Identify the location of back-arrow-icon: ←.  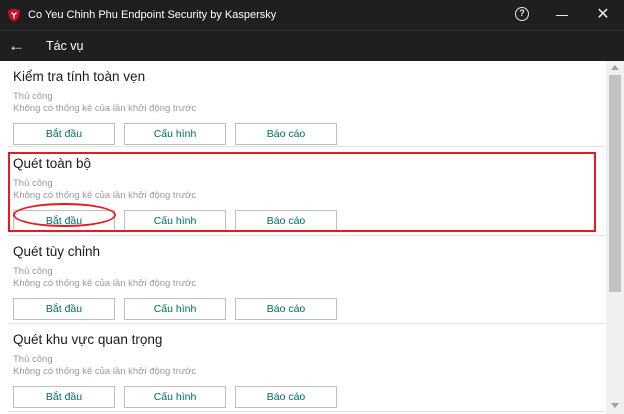
(18, 46).